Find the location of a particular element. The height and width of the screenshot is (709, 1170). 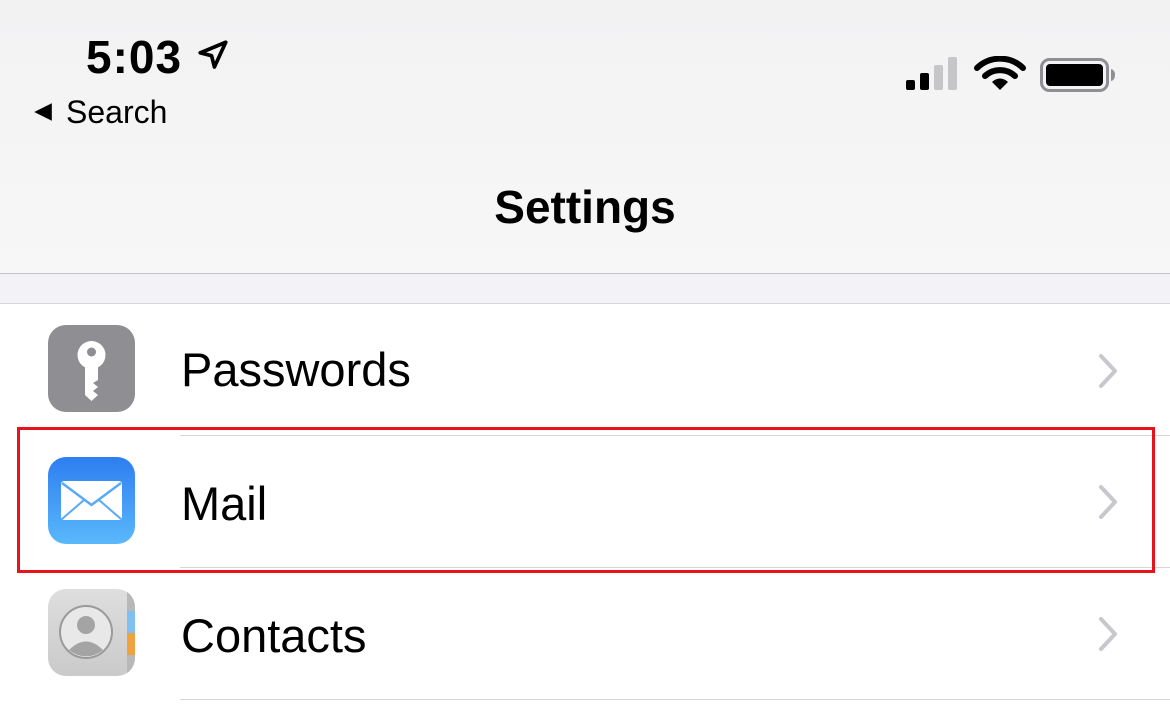

contacts-icon is located at coordinates (91, 632).